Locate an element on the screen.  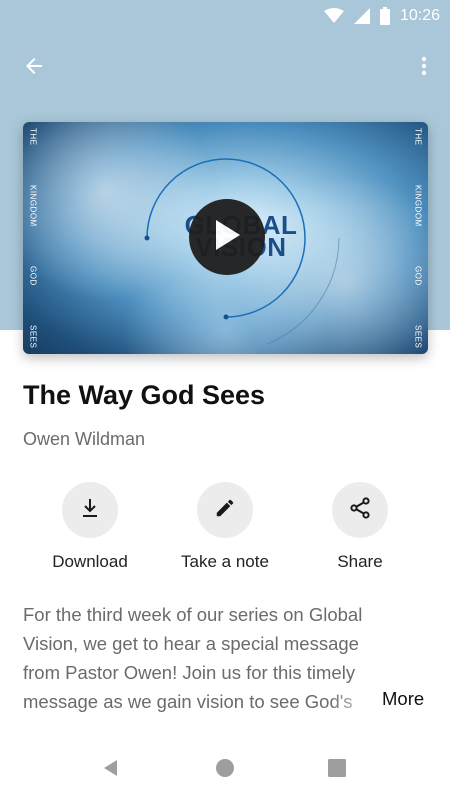
back-button is located at coordinates (34, 68).